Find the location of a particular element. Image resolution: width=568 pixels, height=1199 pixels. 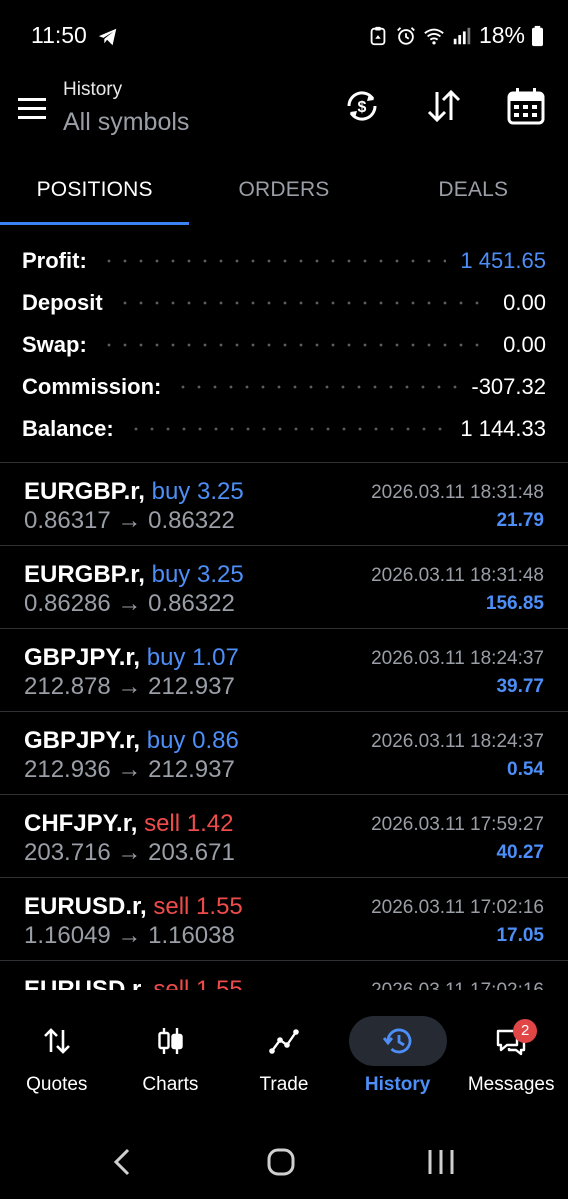

recent-apps-icon is located at coordinates (441, 1162).